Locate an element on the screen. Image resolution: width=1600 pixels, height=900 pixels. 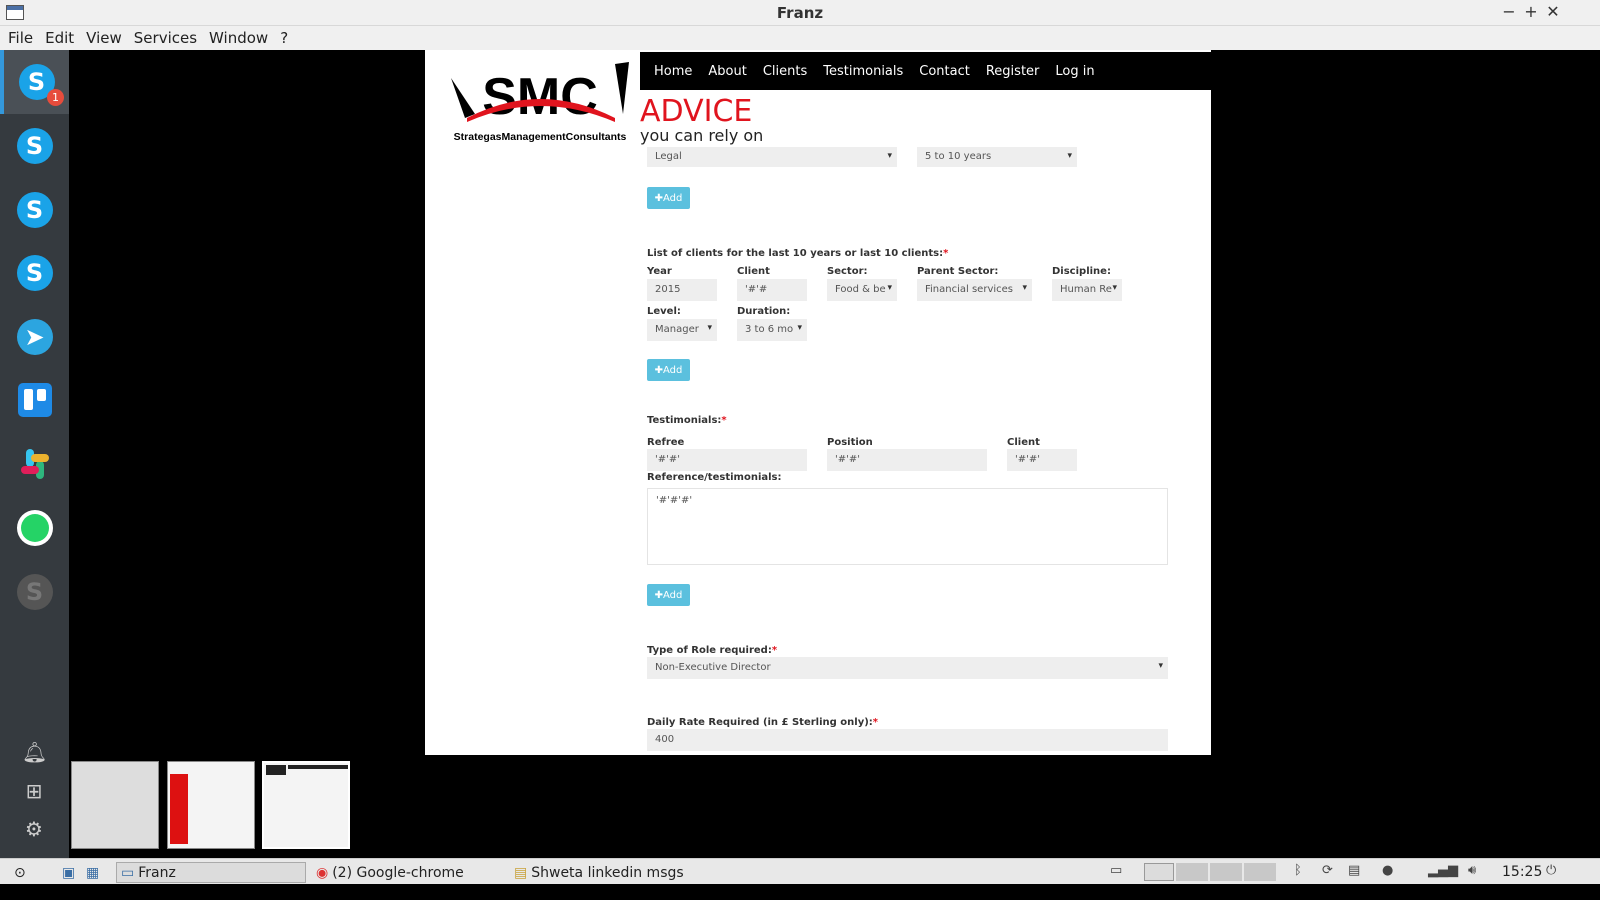
nav-register: Register is located at coordinates (1013, 71).